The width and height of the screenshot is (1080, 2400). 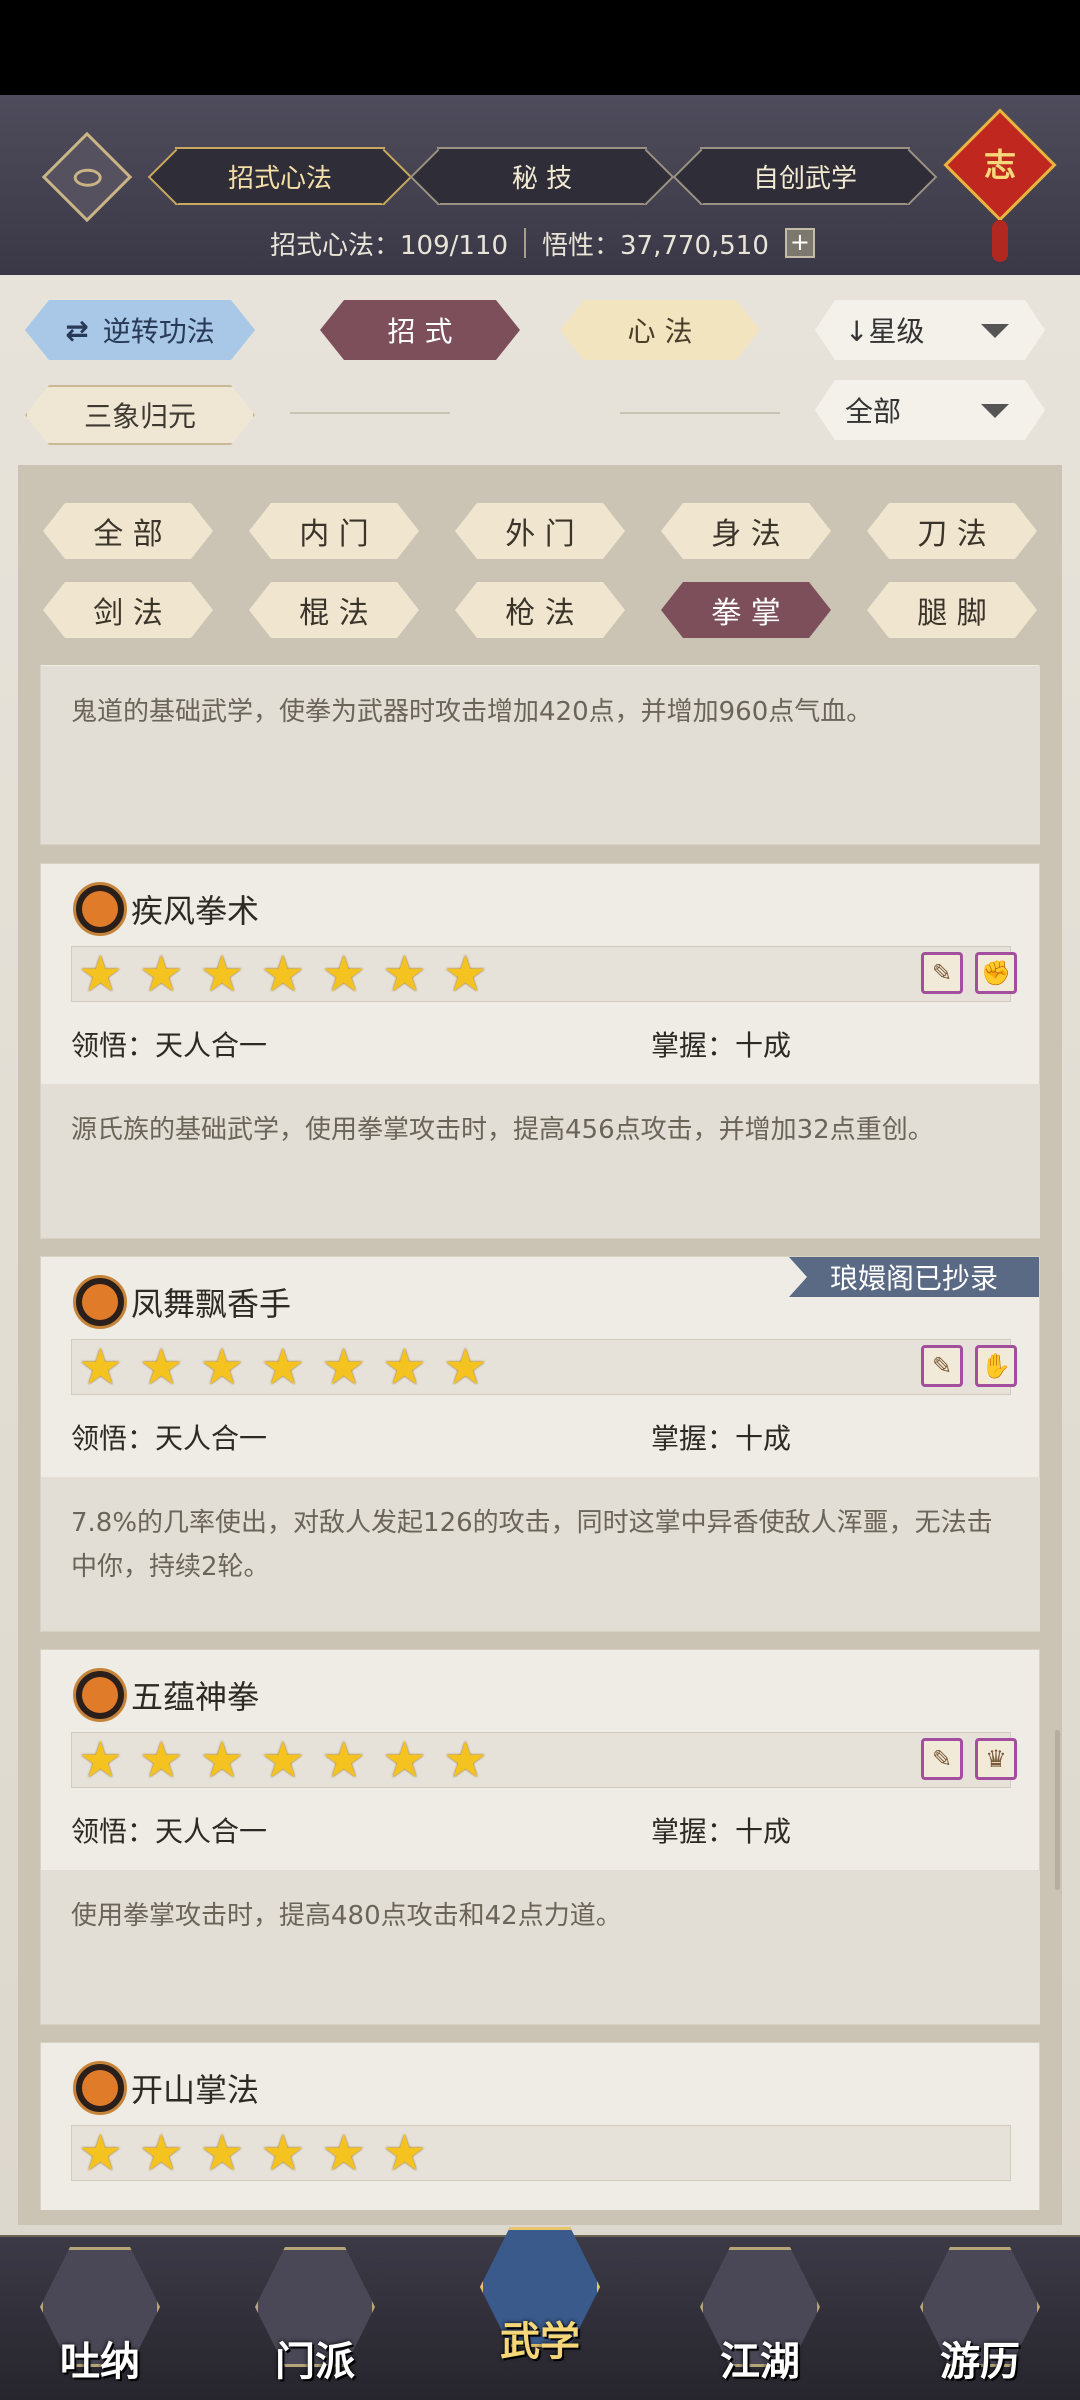 I want to click on scrollbar, so click(x=1057, y=1810).